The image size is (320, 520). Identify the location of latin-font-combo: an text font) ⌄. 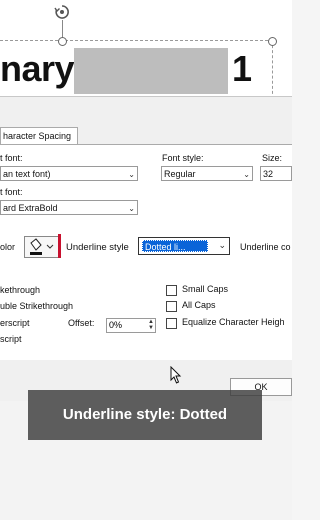
(69, 173).